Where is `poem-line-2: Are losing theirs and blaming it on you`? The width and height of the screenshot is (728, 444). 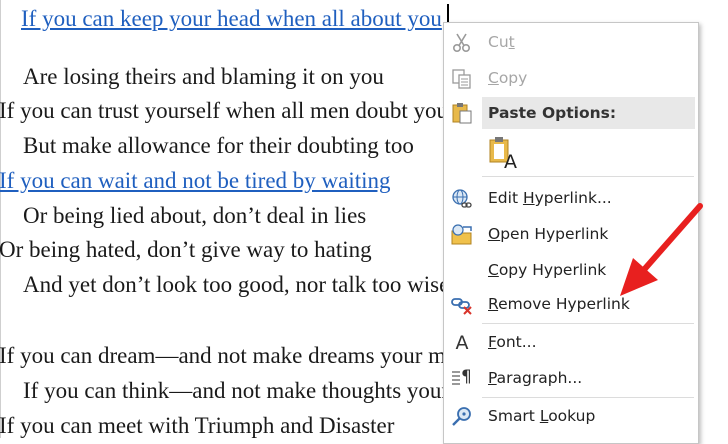 poem-line-2: Are losing theirs and blaming it on you is located at coordinates (203, 76).